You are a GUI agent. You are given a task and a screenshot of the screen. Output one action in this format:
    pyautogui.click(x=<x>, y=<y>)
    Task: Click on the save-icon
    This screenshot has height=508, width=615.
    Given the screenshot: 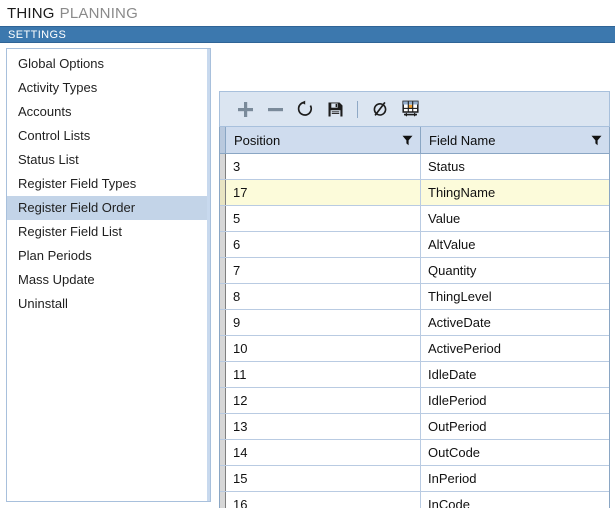 What is the action you would take?
    pyautogui.click(x=335, y=109)
    